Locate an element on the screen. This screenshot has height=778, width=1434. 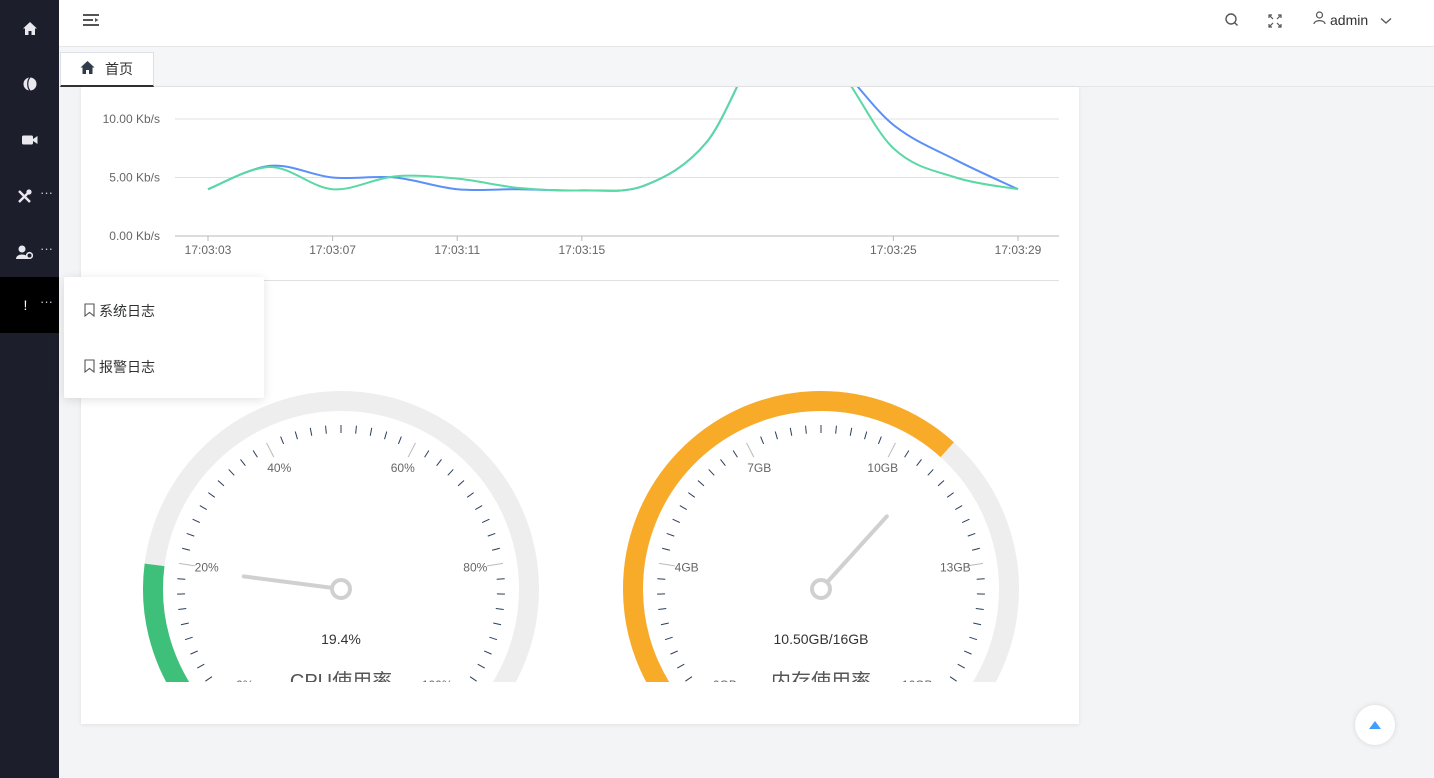
gauge-tick-label: 0GB is located at coordinates (725, 680).